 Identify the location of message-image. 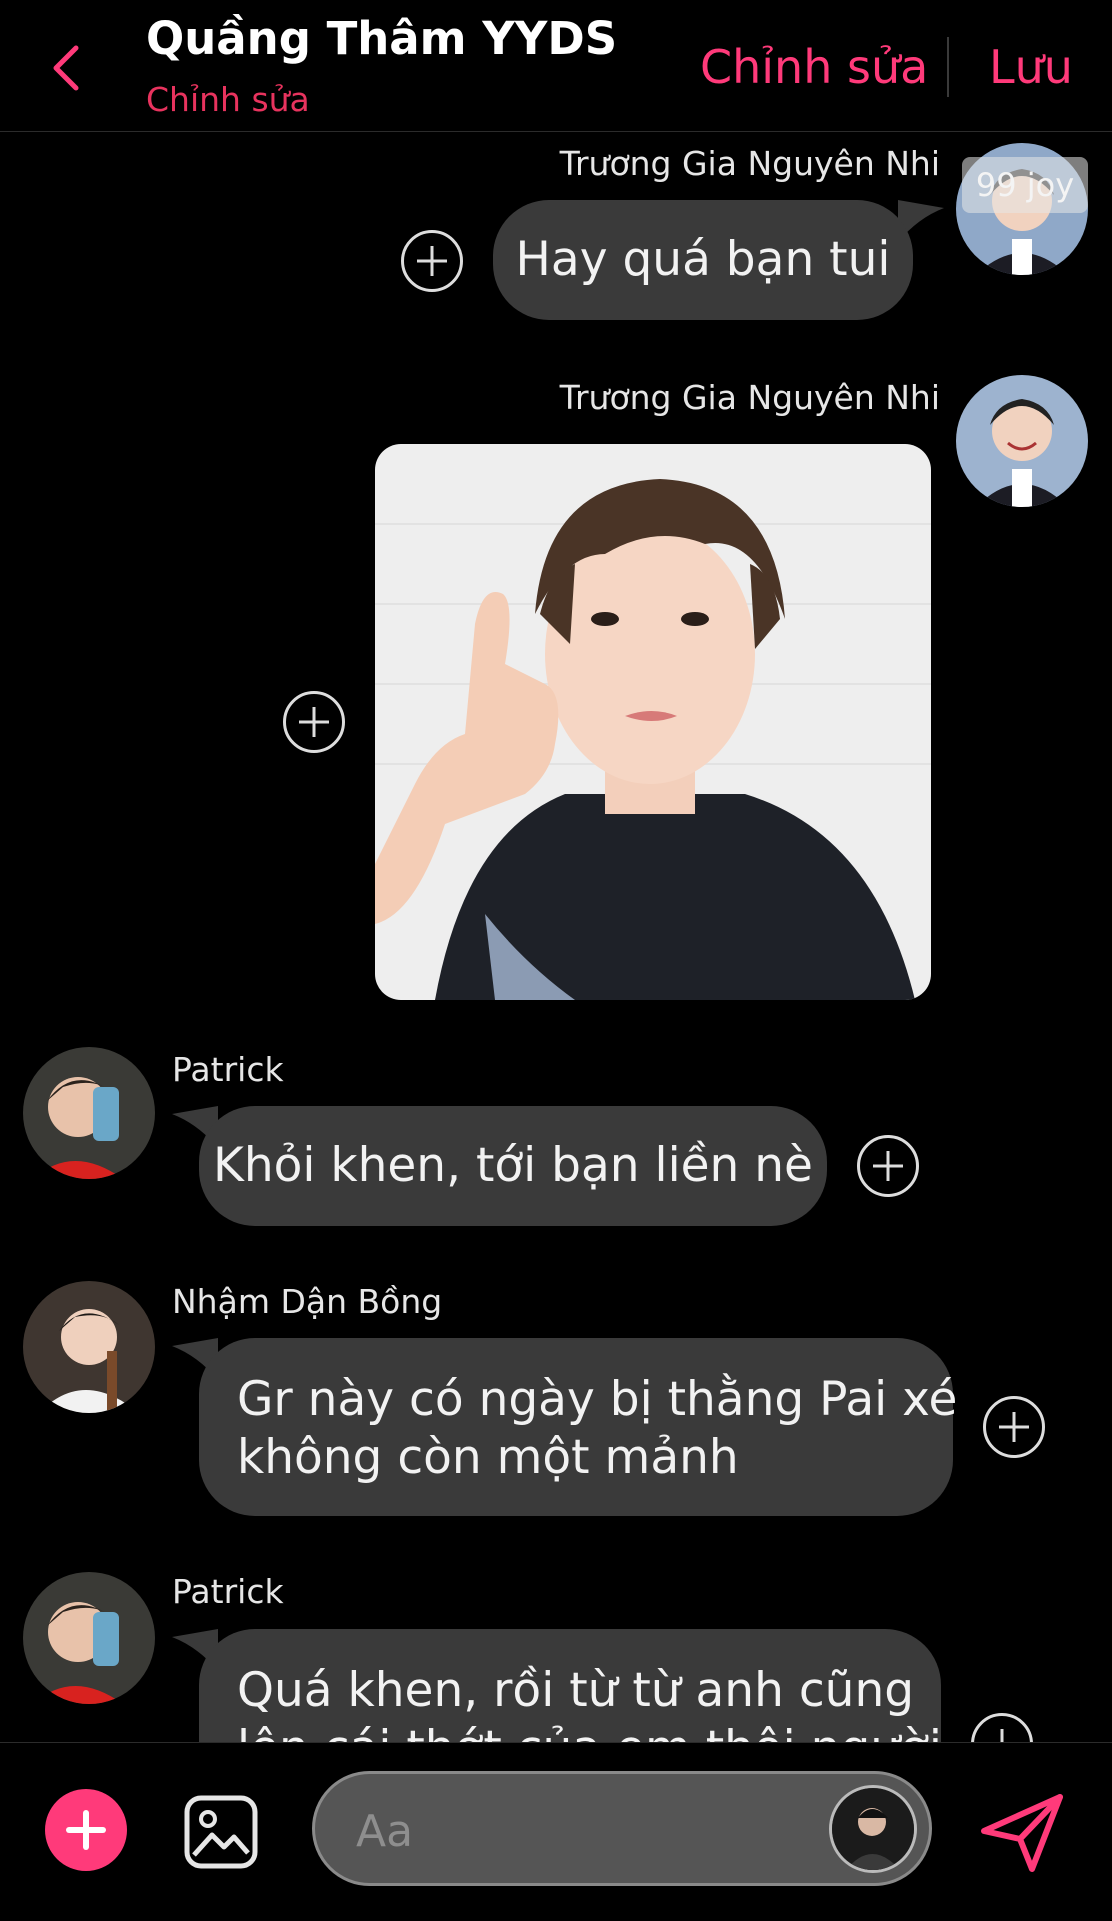
(653, 722).